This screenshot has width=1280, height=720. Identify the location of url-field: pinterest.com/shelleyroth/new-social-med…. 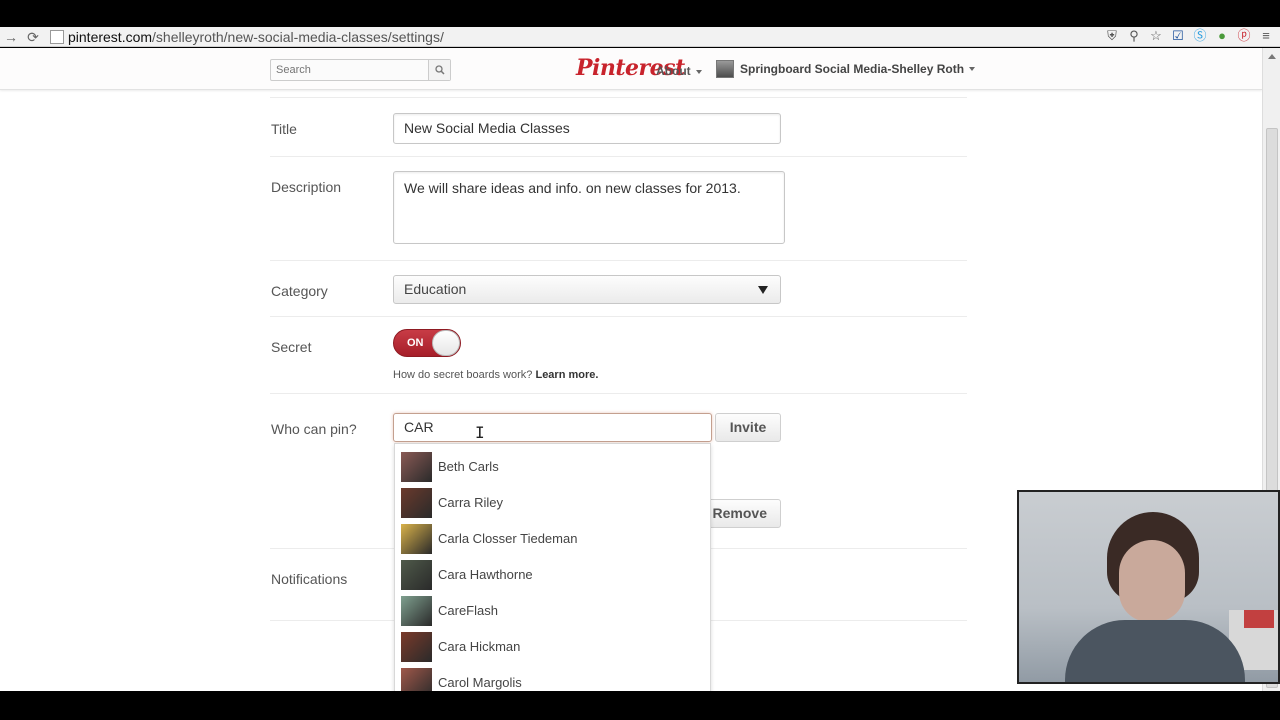
(256, 37).